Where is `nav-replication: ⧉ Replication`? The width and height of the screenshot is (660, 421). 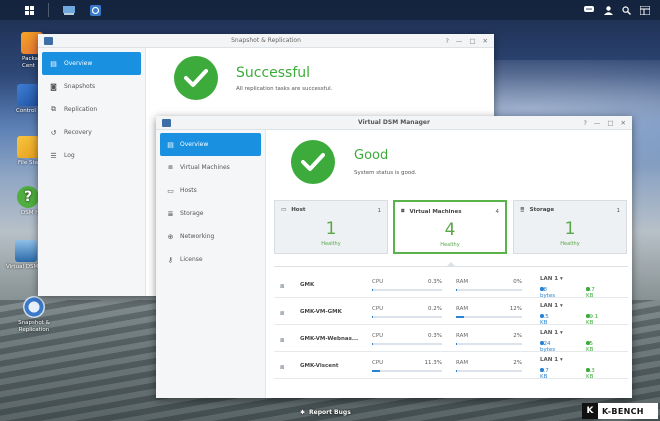 nav-replication: ⧉ Replication is located at coordinates (91, 109).